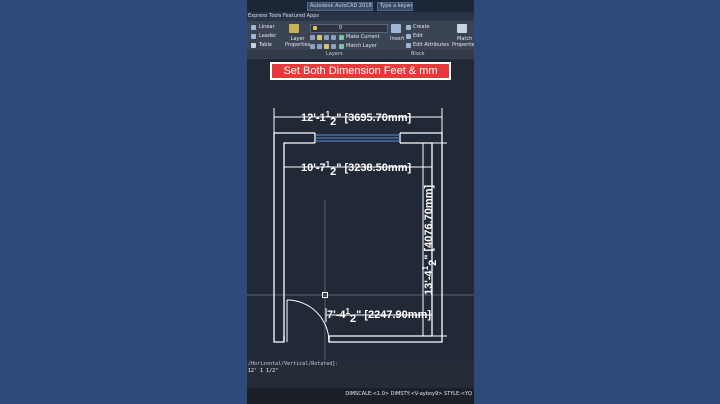 This screenshot has width=720, height=404. I want to click on window, so click(357, 138).